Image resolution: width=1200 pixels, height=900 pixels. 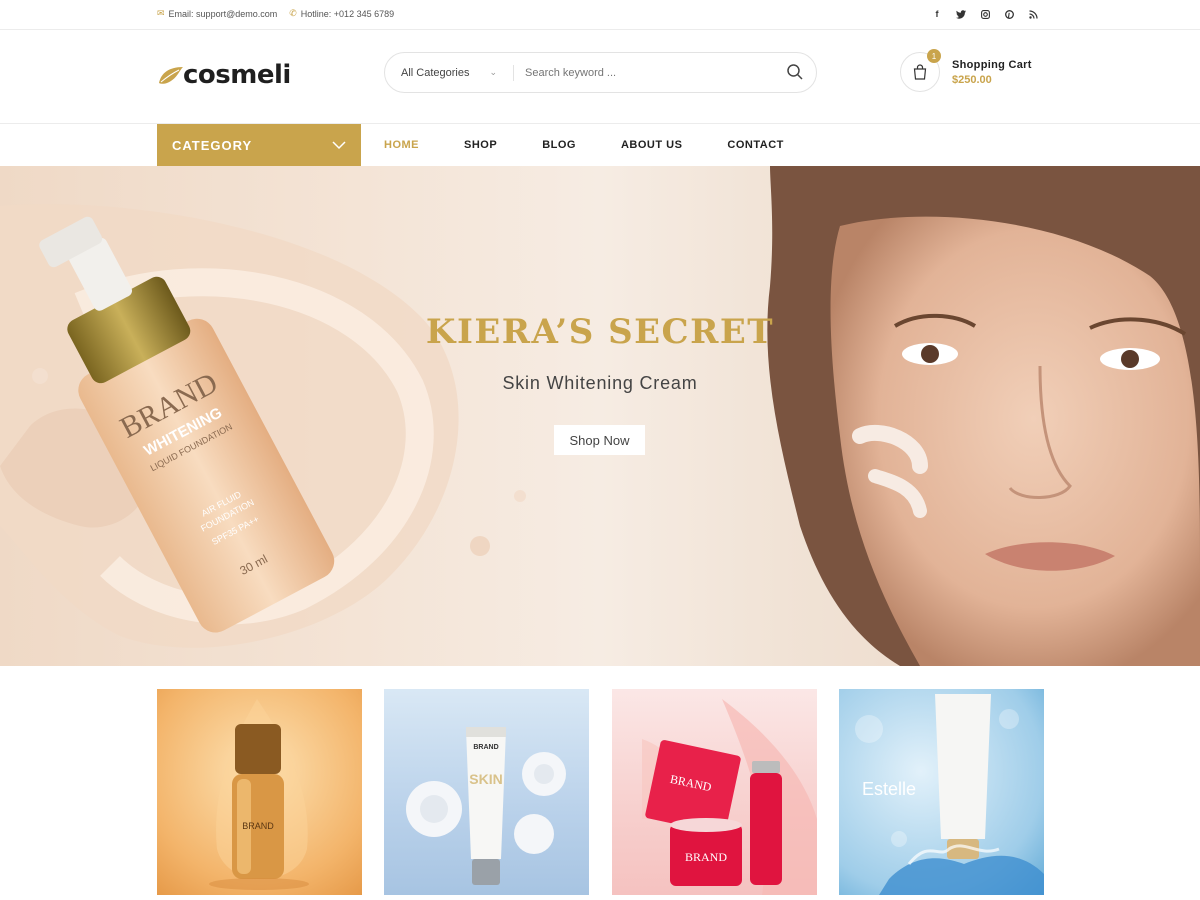 What do you see at coordinates (480, 145) in the screenshot?
I see `nav-item-shop: SHOP` at bounding box center [480, 145].